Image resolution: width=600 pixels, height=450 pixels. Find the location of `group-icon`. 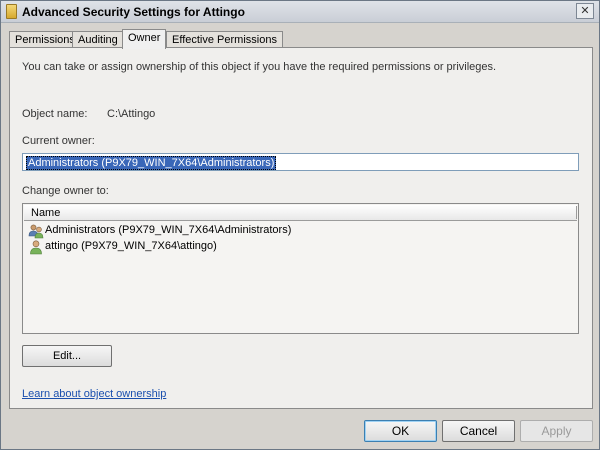

group-icon is located at coordinates (36, 231).